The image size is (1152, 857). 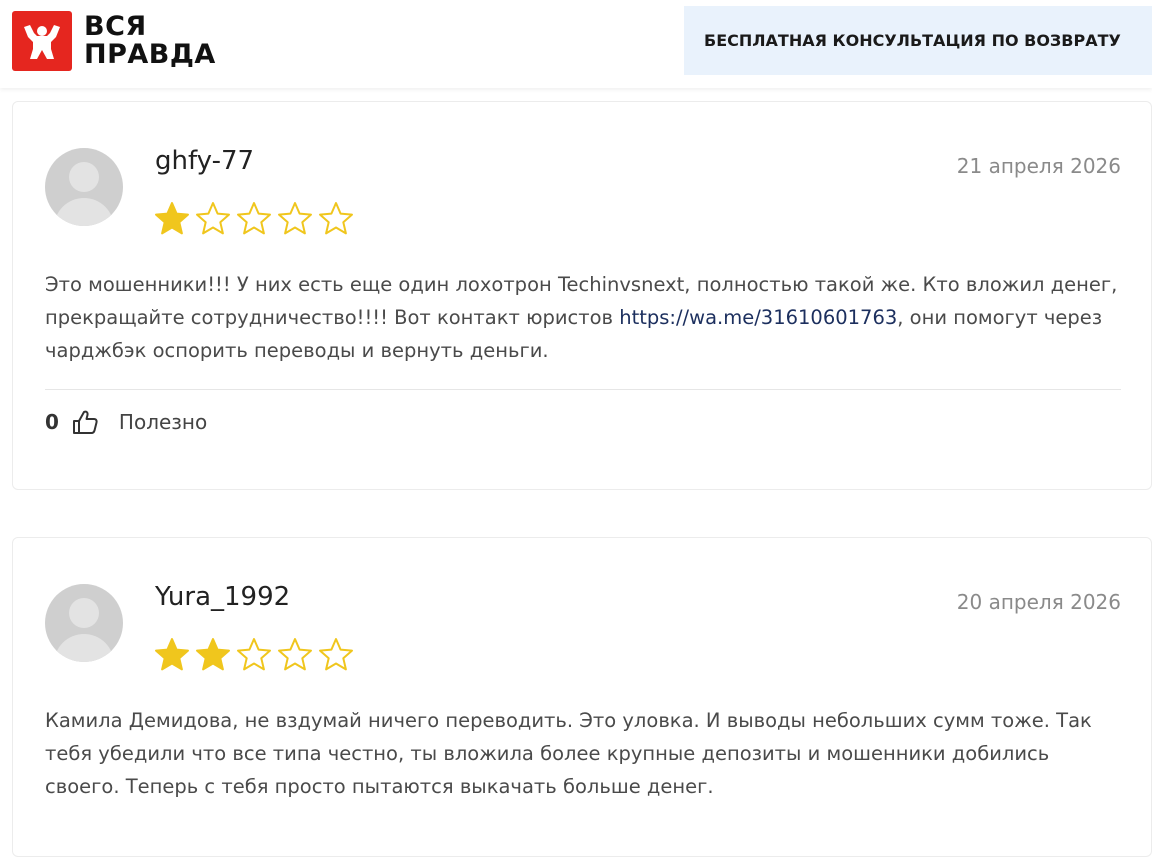 I want to click on helpful-count: 0, so click(x=52, y=422).